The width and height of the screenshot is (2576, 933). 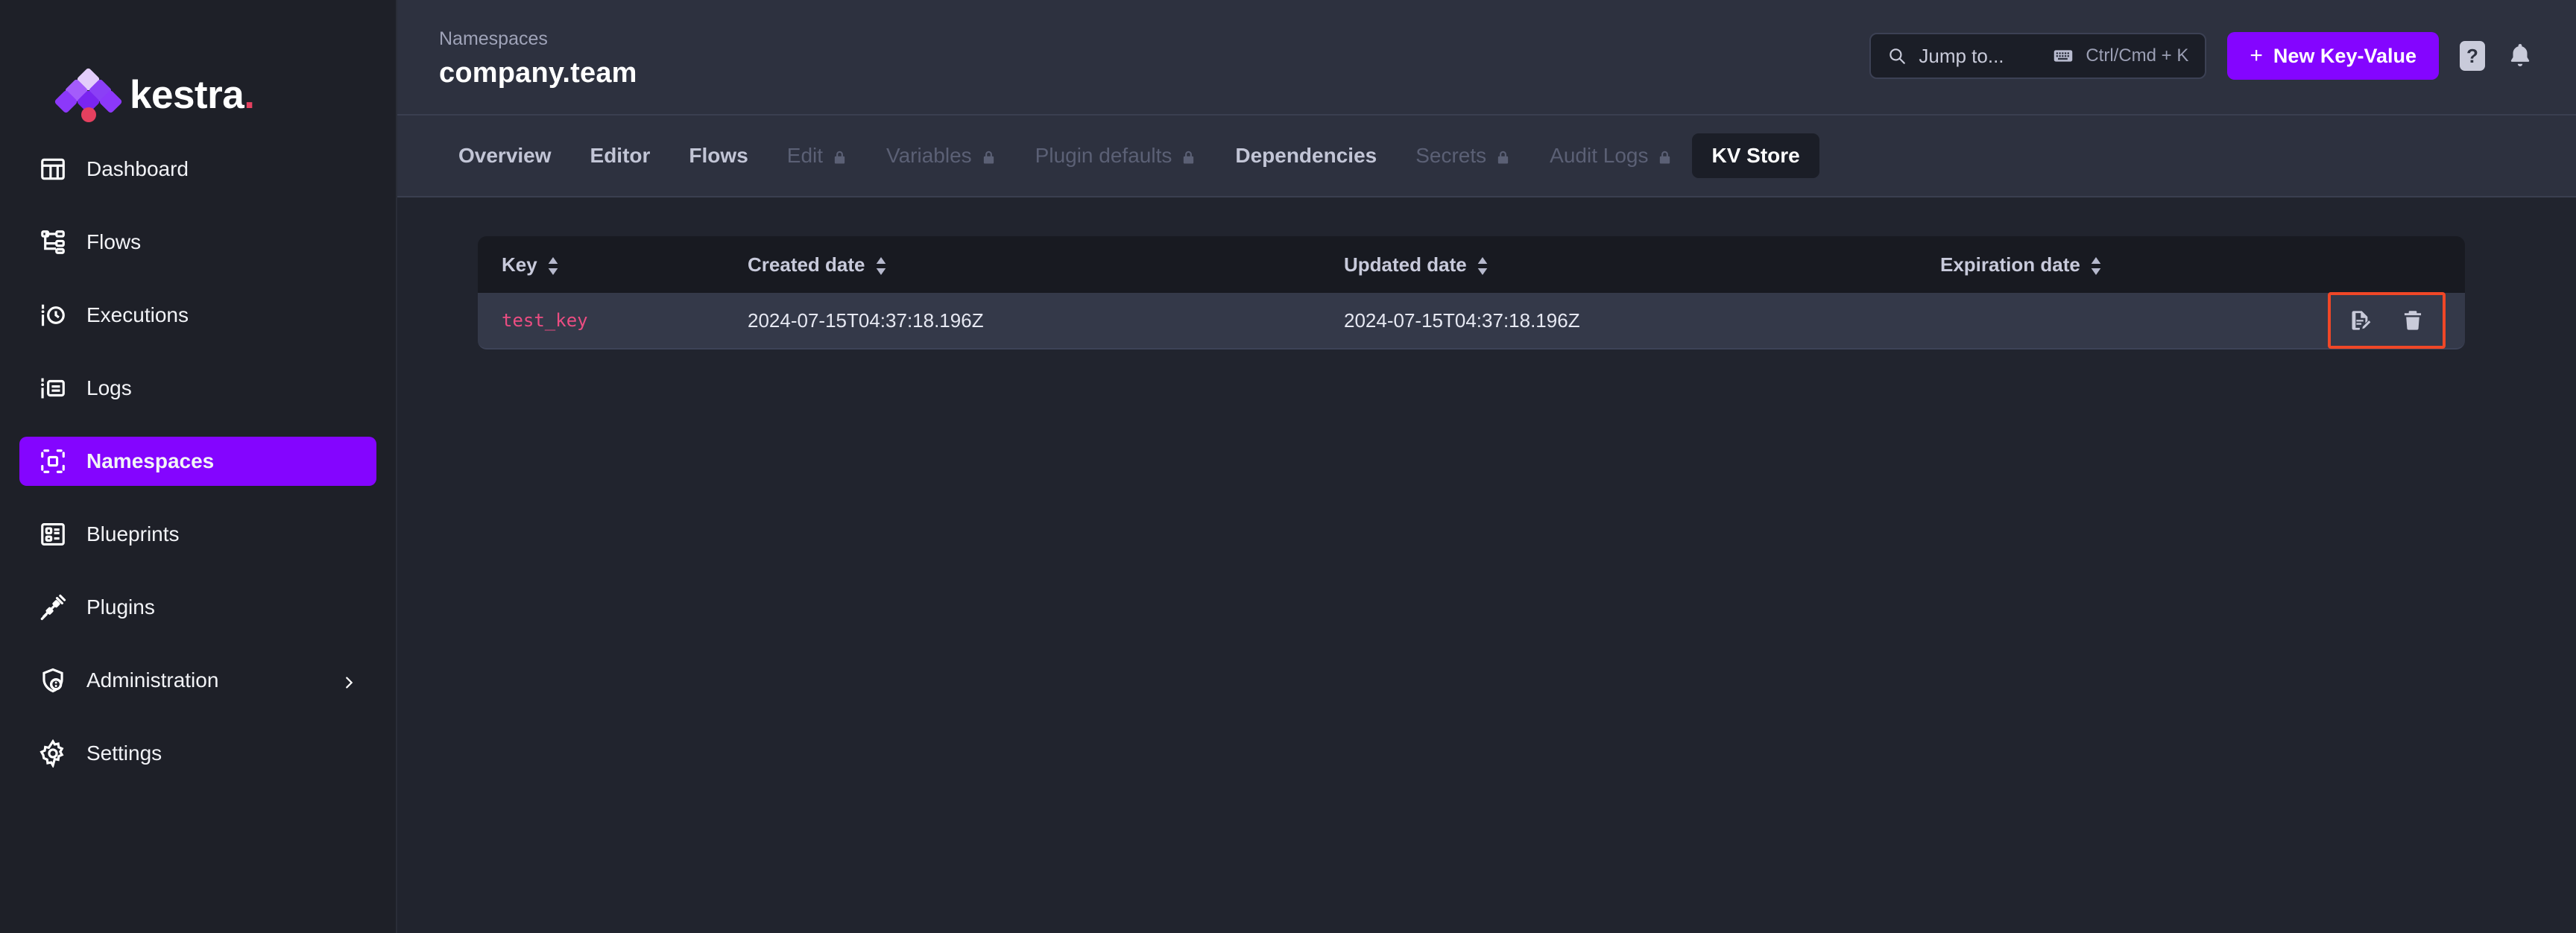 I want to click on sidebar-item-administration: Administration, so click(x=198, y=680).